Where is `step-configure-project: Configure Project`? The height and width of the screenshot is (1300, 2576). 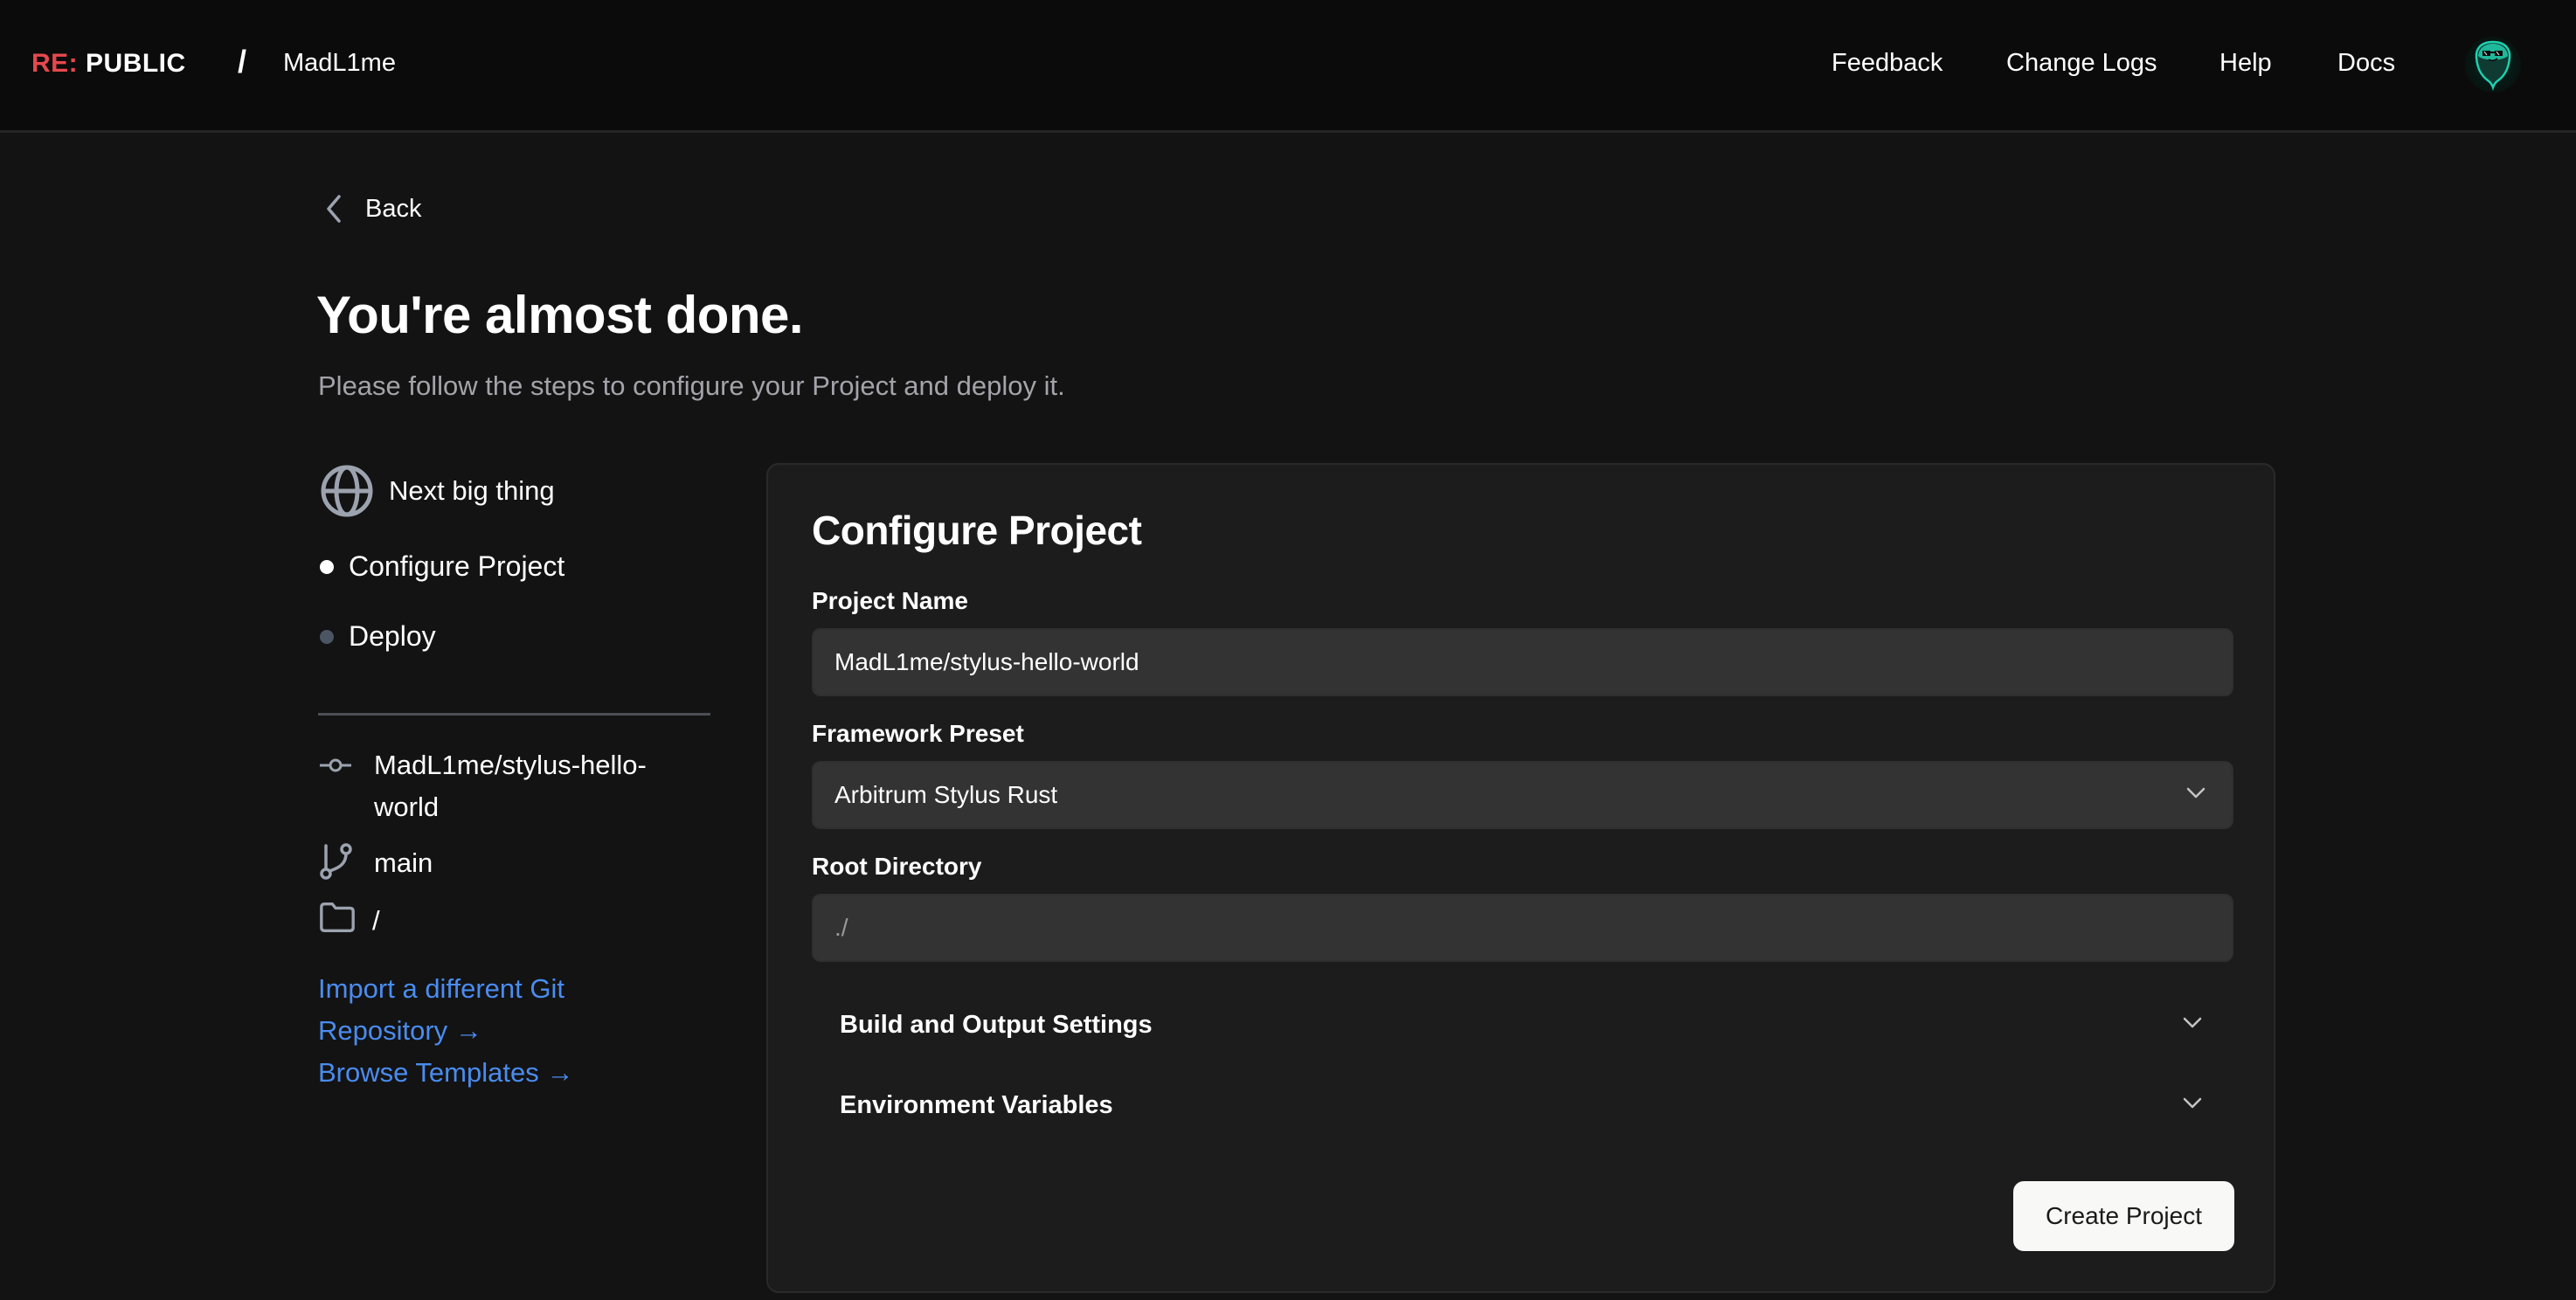 step-configure-project: Configure Project is located at coordinates (442, 566).